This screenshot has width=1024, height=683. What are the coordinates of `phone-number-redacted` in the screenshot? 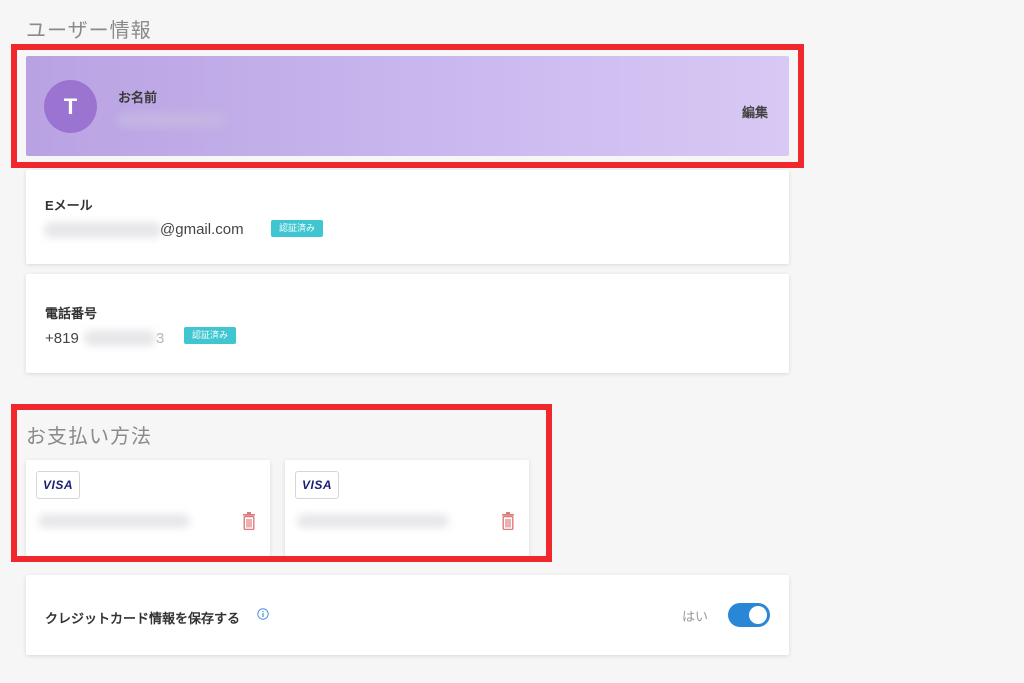 It's located at (120, 338).